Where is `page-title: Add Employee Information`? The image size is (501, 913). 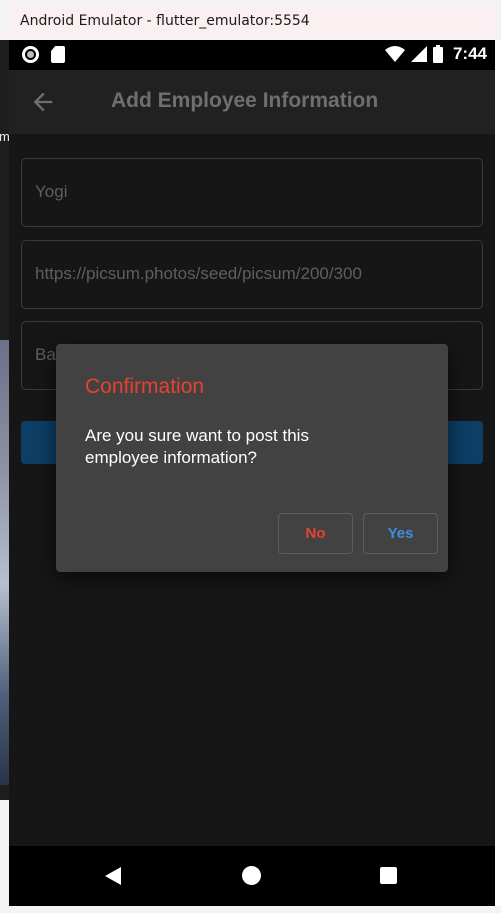
page-title: Add Employee Information is located at coordinates (245, 100).